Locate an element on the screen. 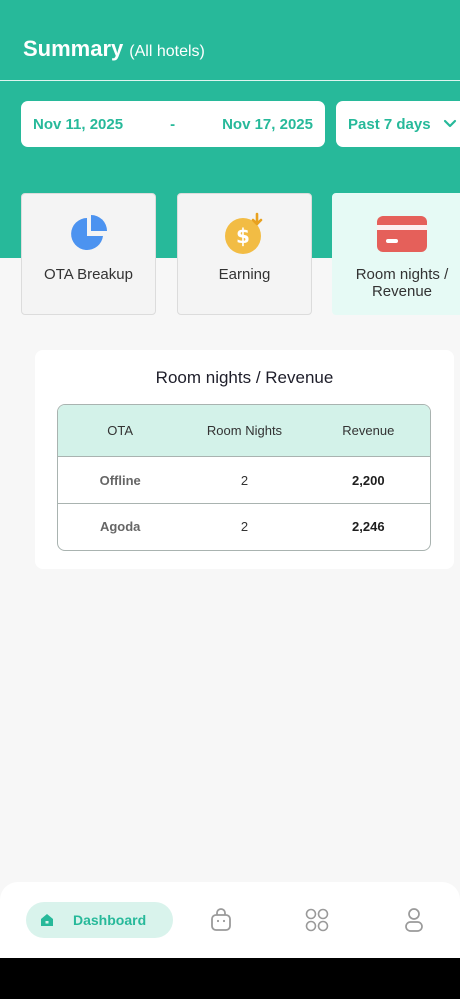 The width and height of the screenshot is (460, 999). chevron-down-icon is located at coordinates (449, 123).